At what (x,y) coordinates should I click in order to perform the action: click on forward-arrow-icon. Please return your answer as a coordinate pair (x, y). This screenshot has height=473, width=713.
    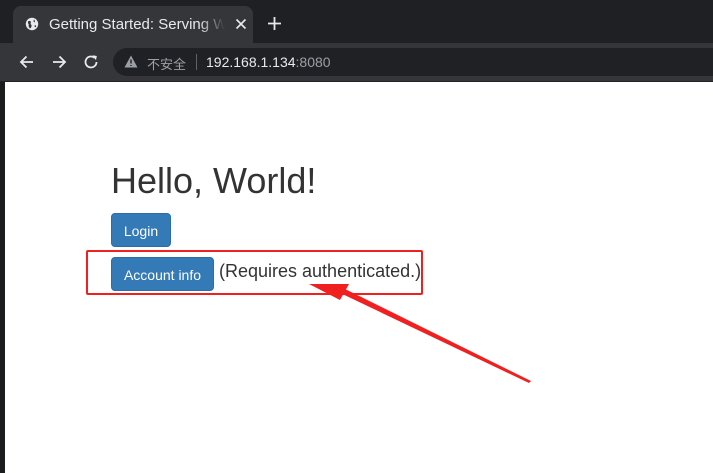
    Looking at the image, I should click on (59, 62).